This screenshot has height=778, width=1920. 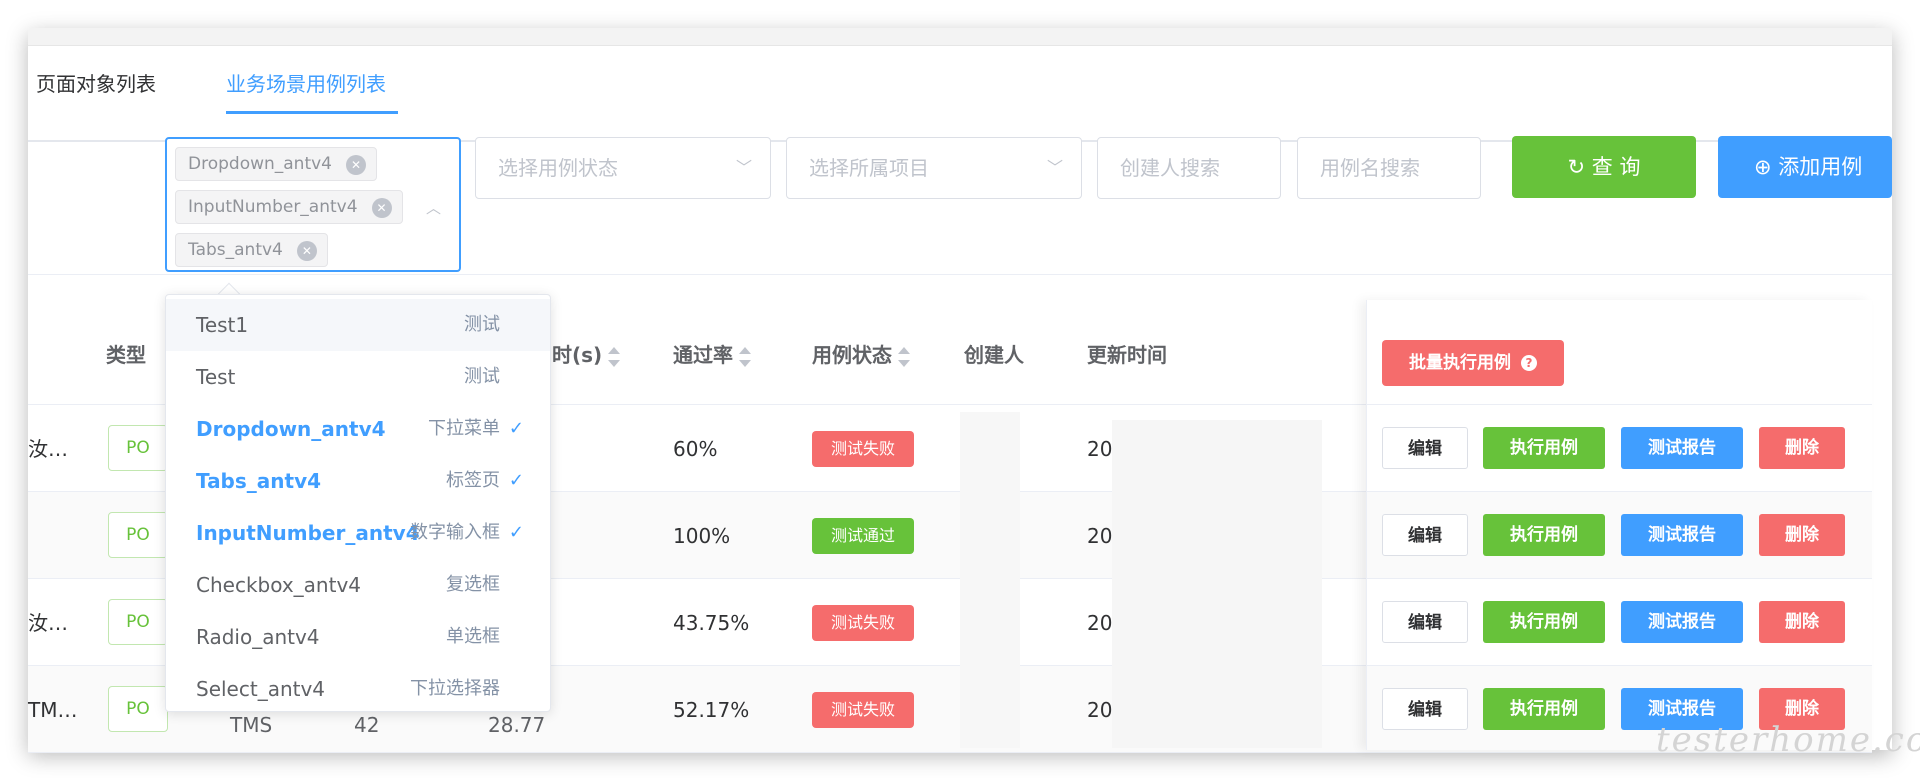 I want to click on dropdown-option: Select_antv4 下拉选择器, so click(x=358, y=687).